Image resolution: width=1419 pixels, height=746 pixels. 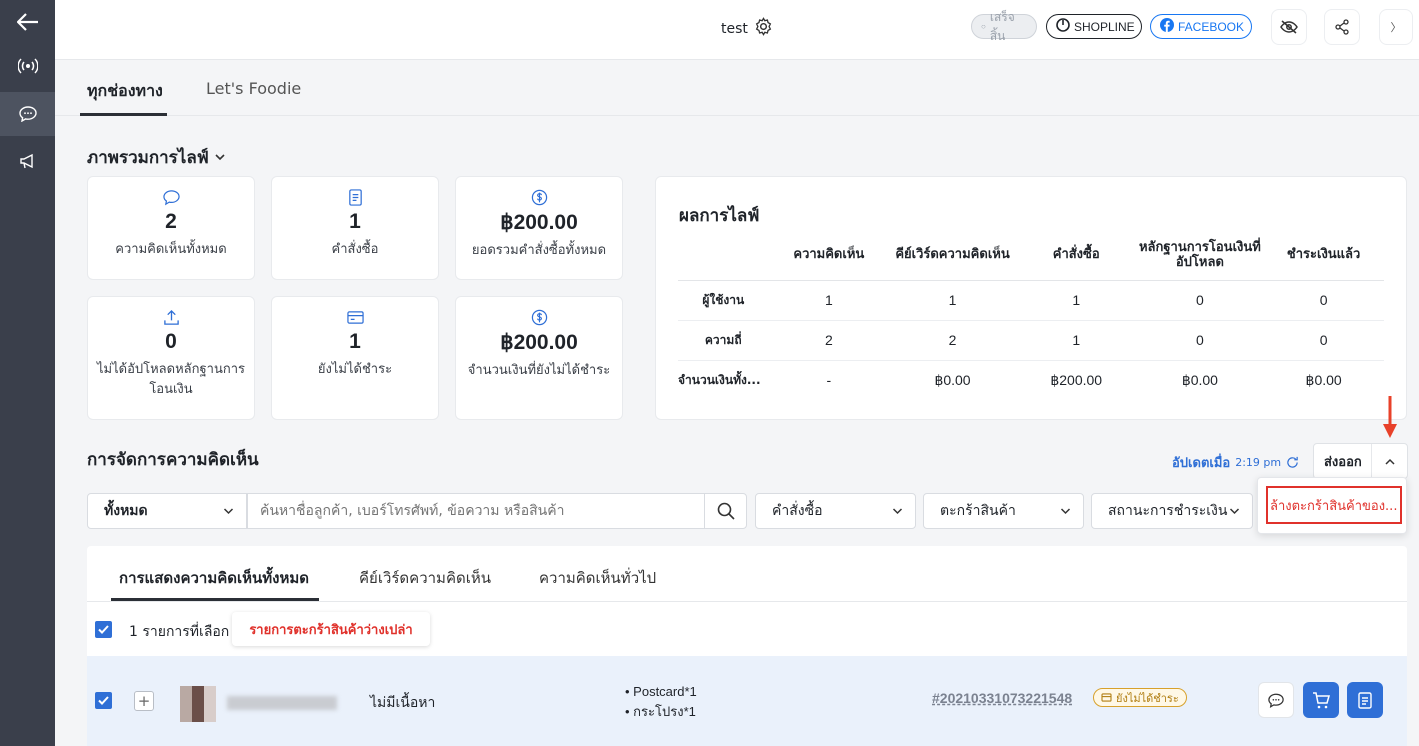 I want to click on updated-label: อัปเดตเมื่อ, so click(x=1201, y=463).